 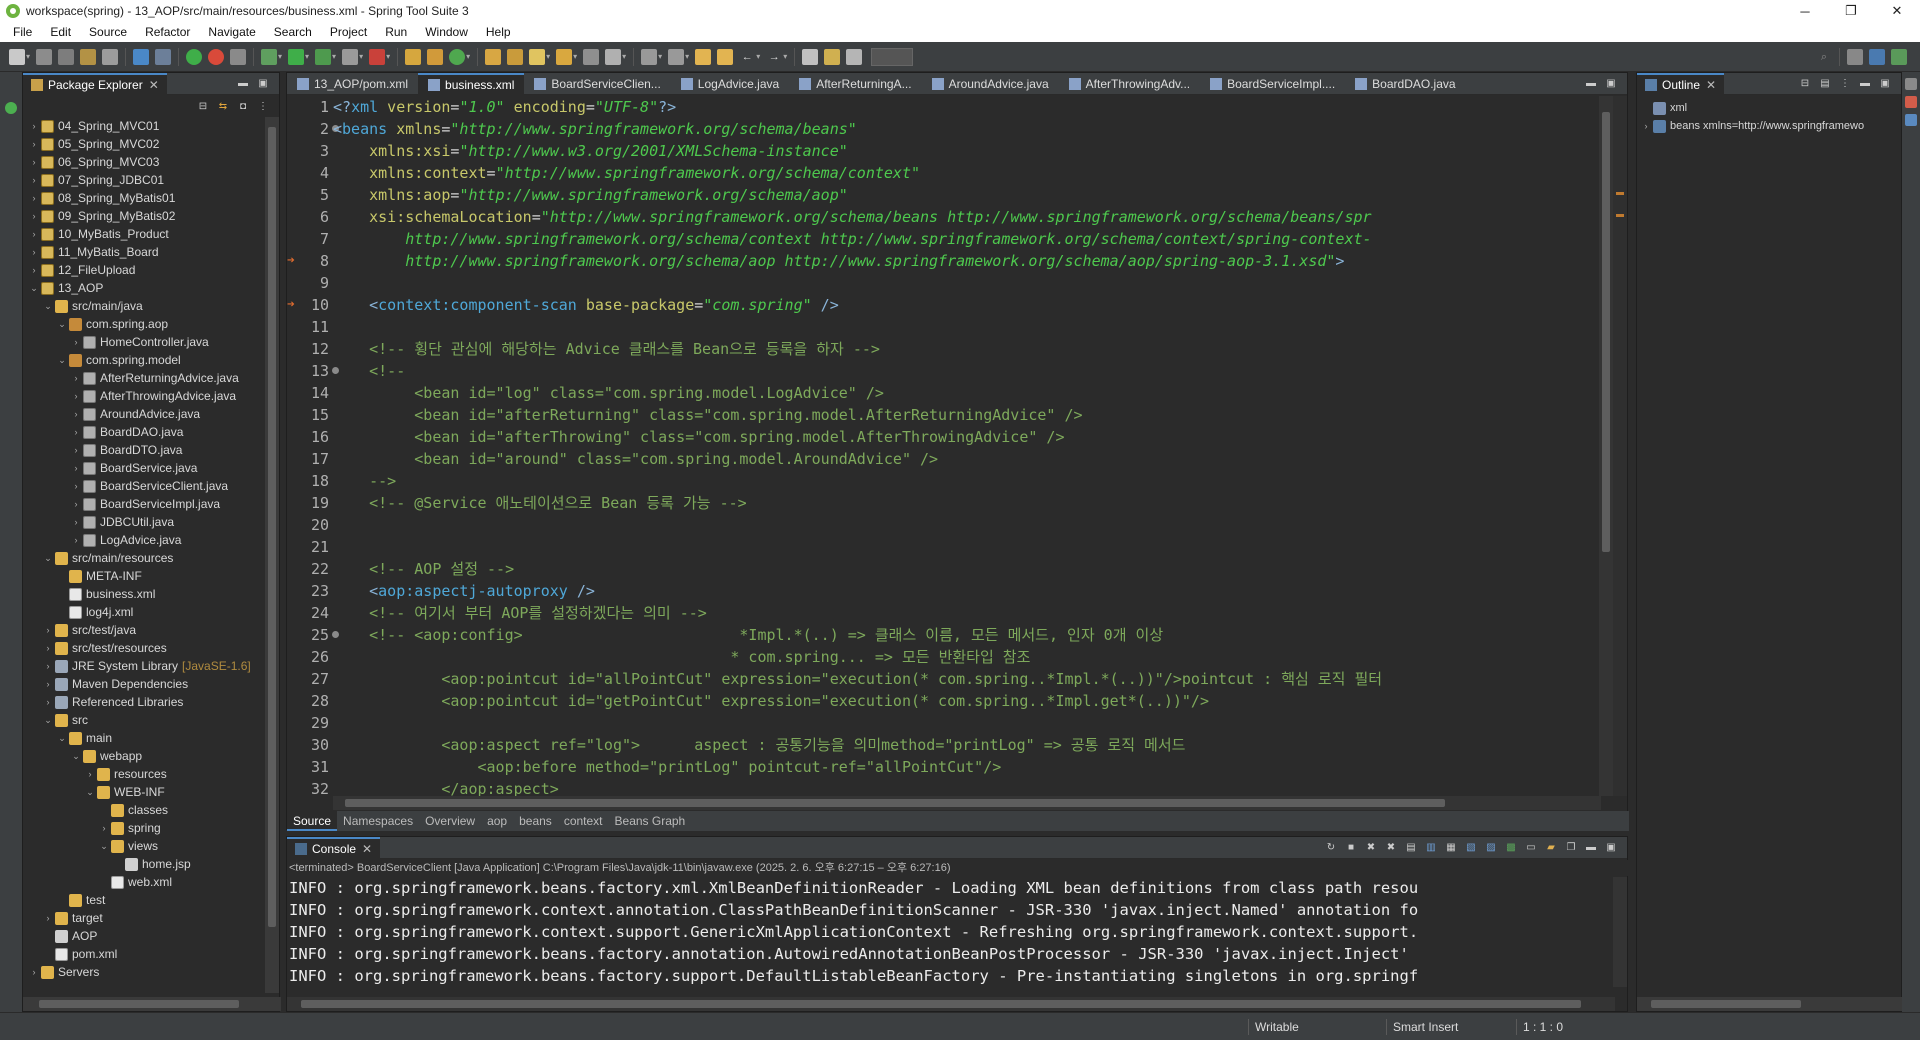 What do you see at coordinates (145, 522) in the screenshot?
I see `tree-item: › JDBCUtil.java` at bounding box center [145, 522].